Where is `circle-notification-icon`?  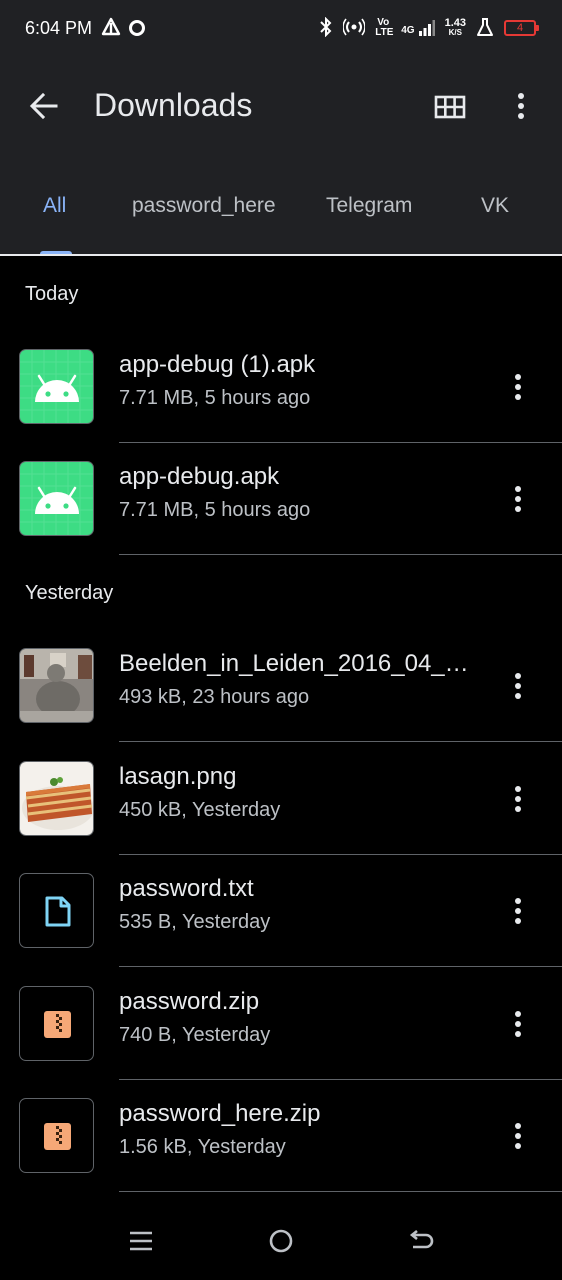
circle-notification-icon is located at coordinates (137, 29).